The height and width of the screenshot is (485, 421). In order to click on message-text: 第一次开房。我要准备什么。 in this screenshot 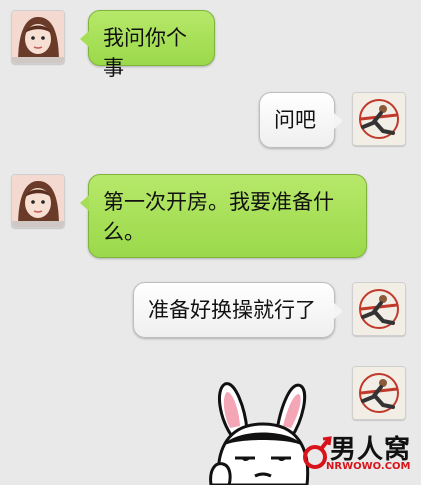, I will do `click(218, 217)`.